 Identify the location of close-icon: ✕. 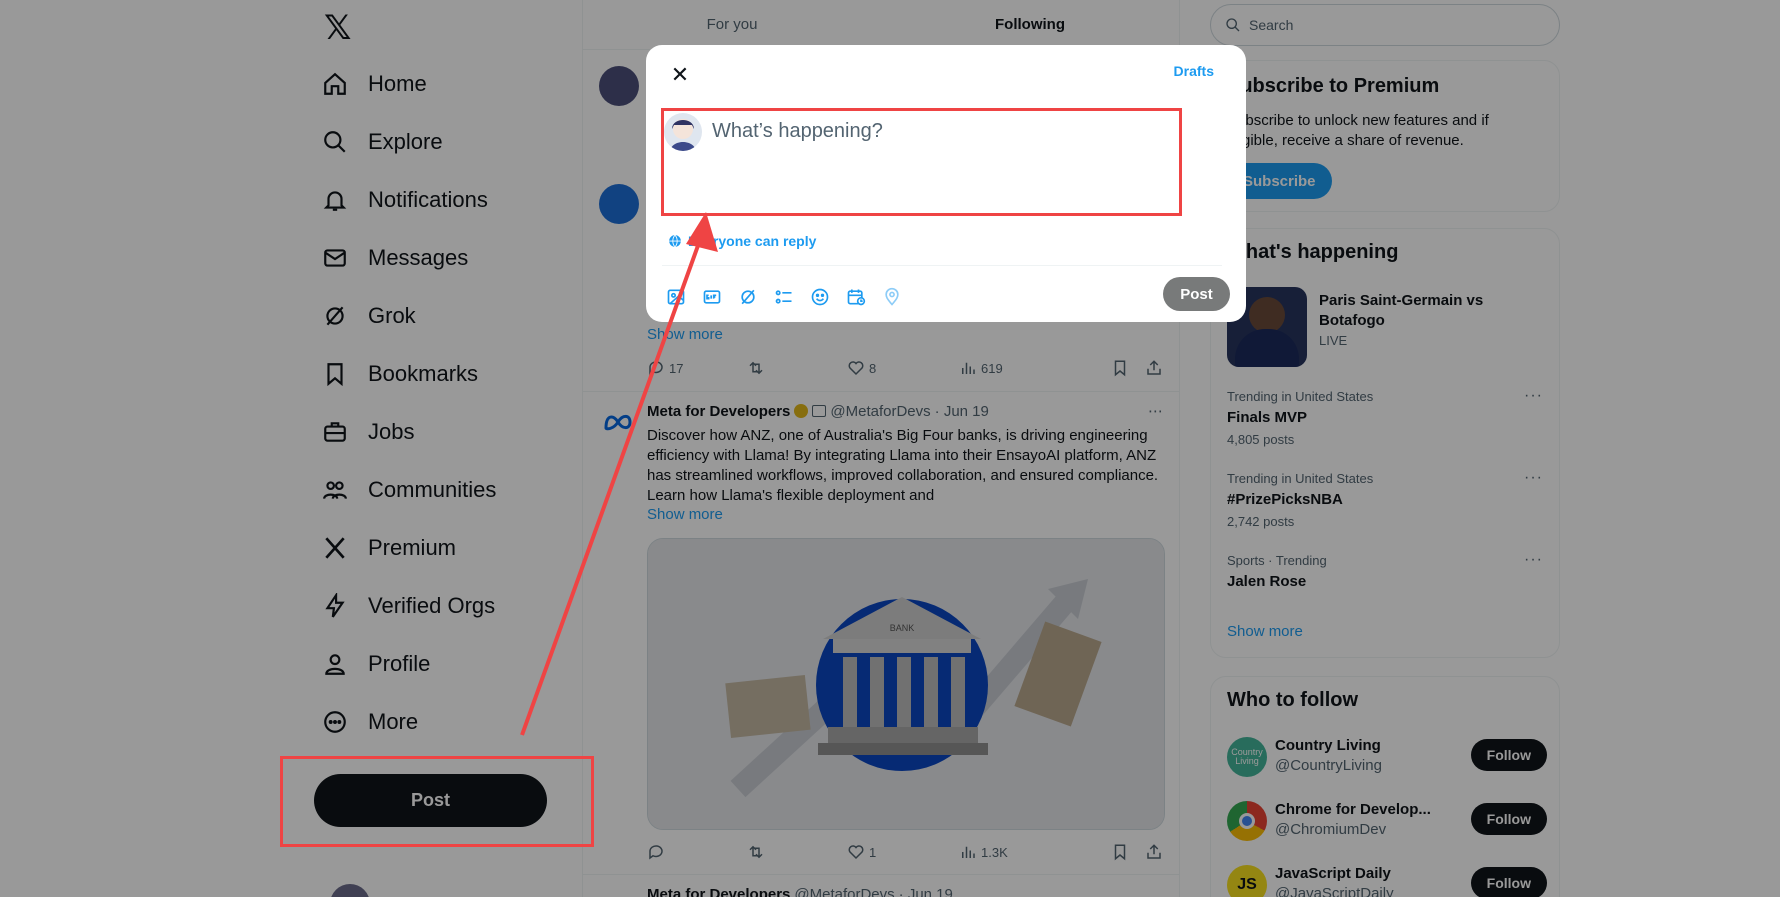
(680, 75).